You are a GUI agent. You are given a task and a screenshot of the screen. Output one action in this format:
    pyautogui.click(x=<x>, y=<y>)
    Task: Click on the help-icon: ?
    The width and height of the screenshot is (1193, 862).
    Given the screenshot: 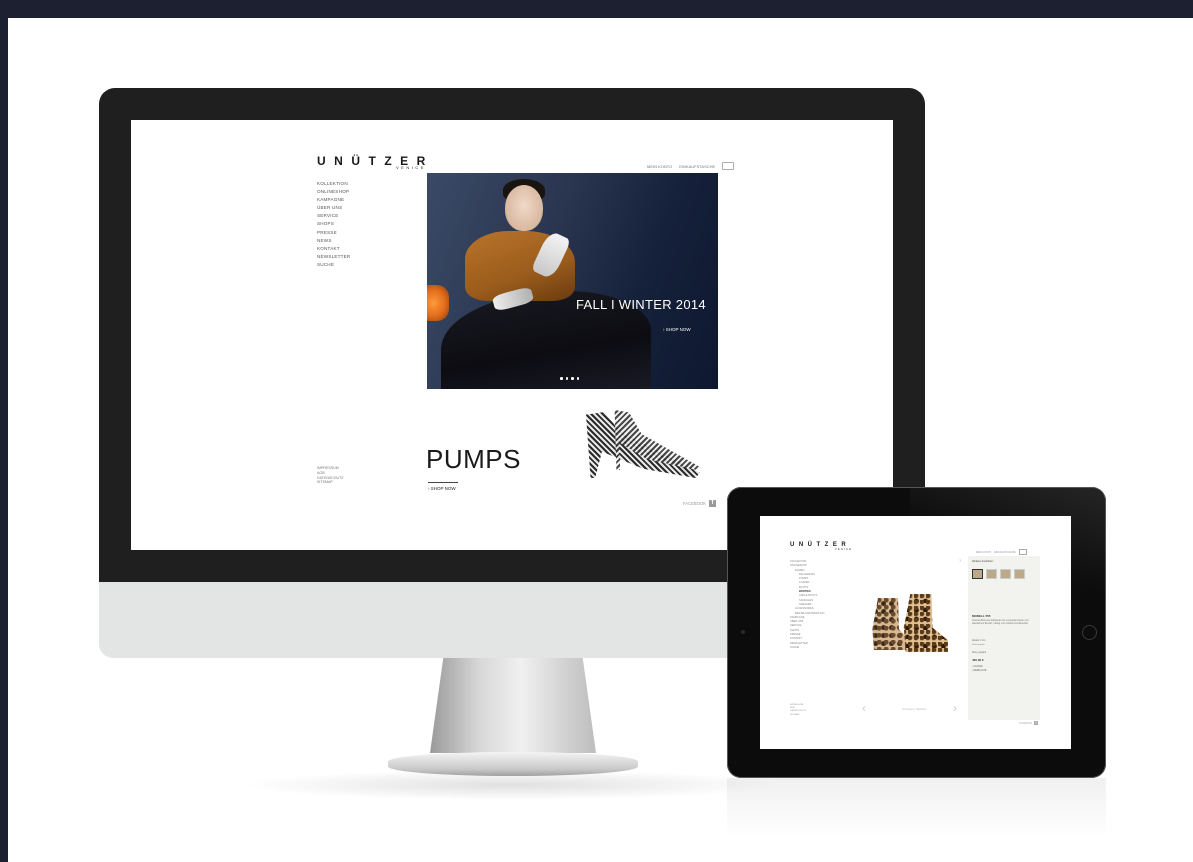 What is the action you would take?
    pyautogui.click(x=960, y=560)
    